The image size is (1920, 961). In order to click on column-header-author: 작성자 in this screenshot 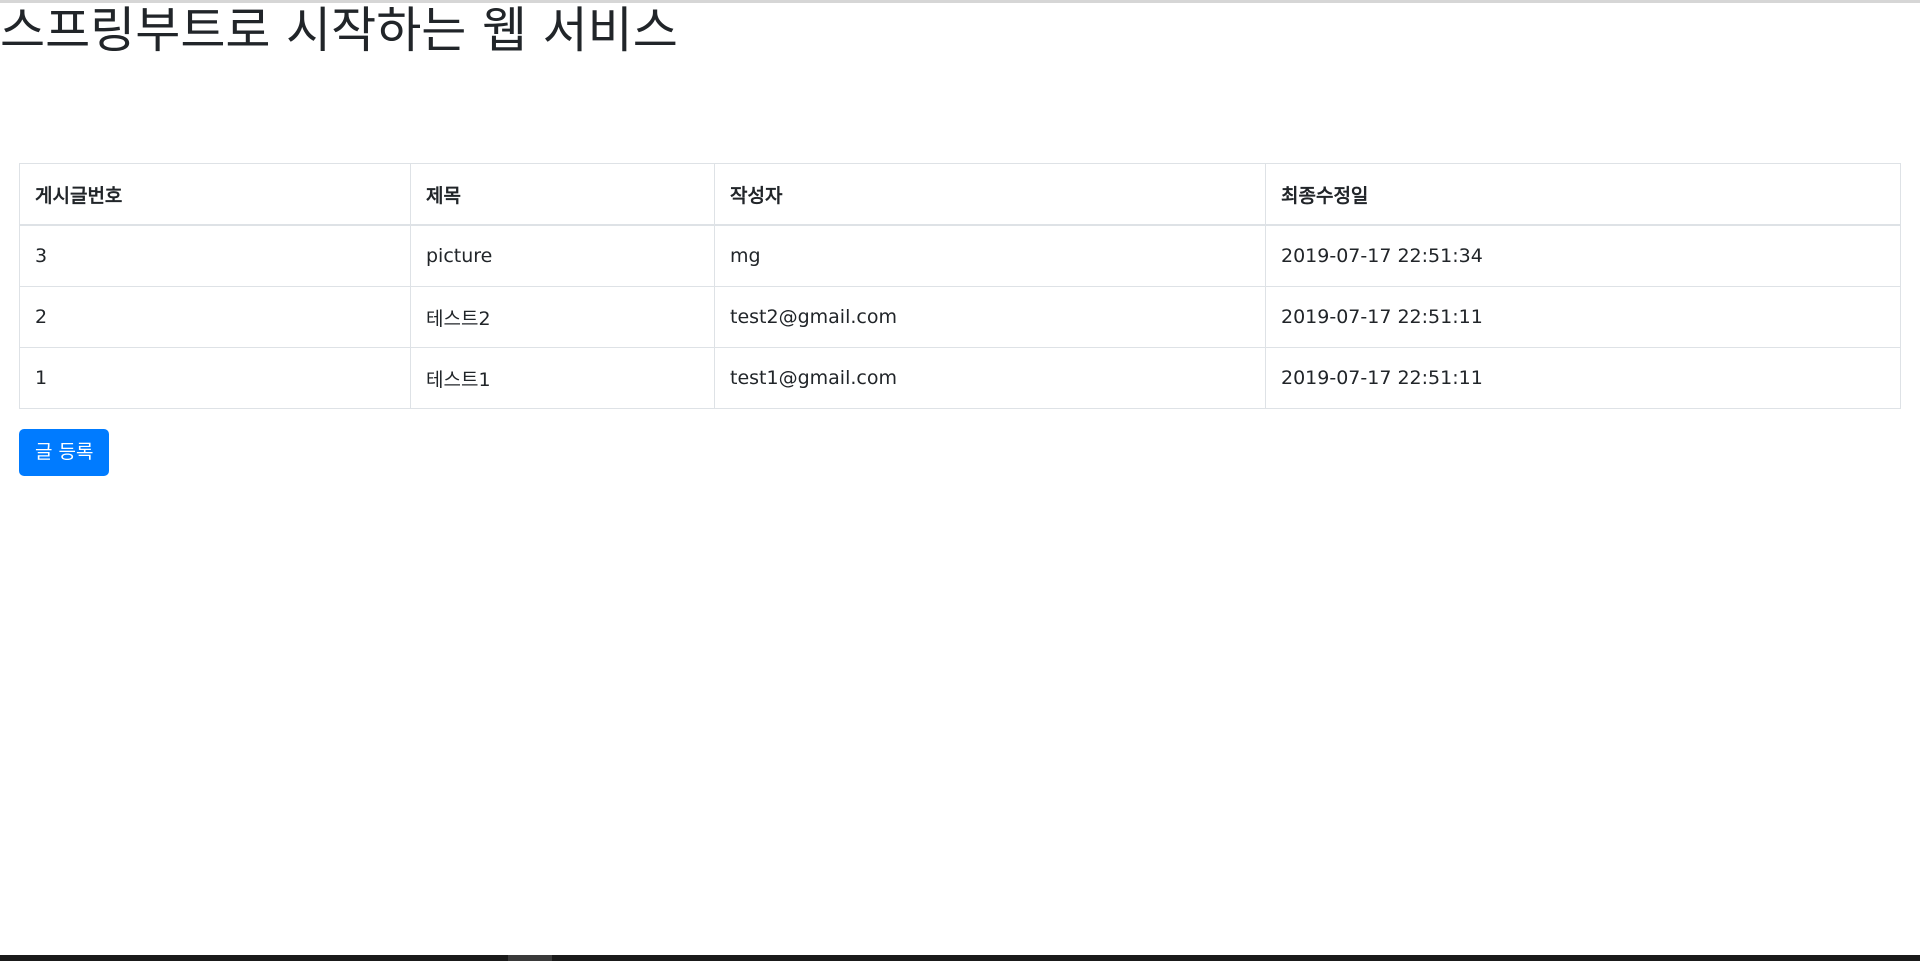, I will do `click(990, 194)`.